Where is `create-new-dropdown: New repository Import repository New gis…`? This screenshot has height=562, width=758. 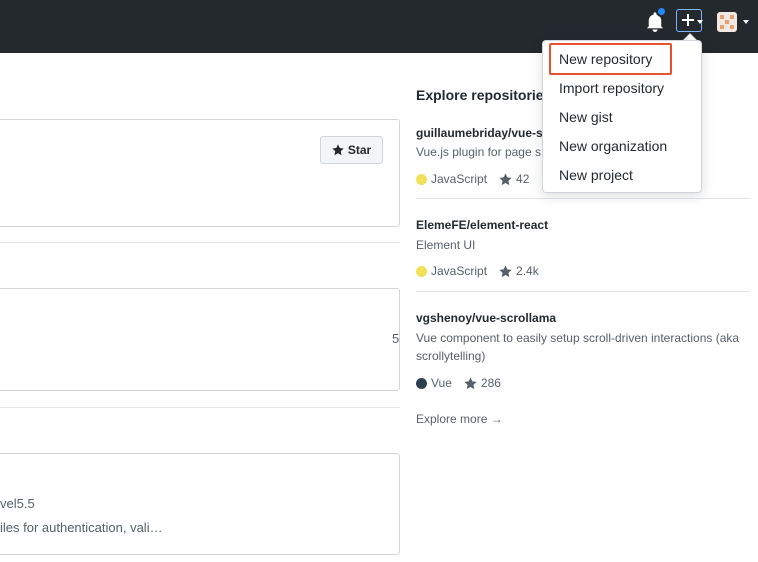 create-new-dropdown: New repository Import repository New gis… is located at coordinates (622, 116).